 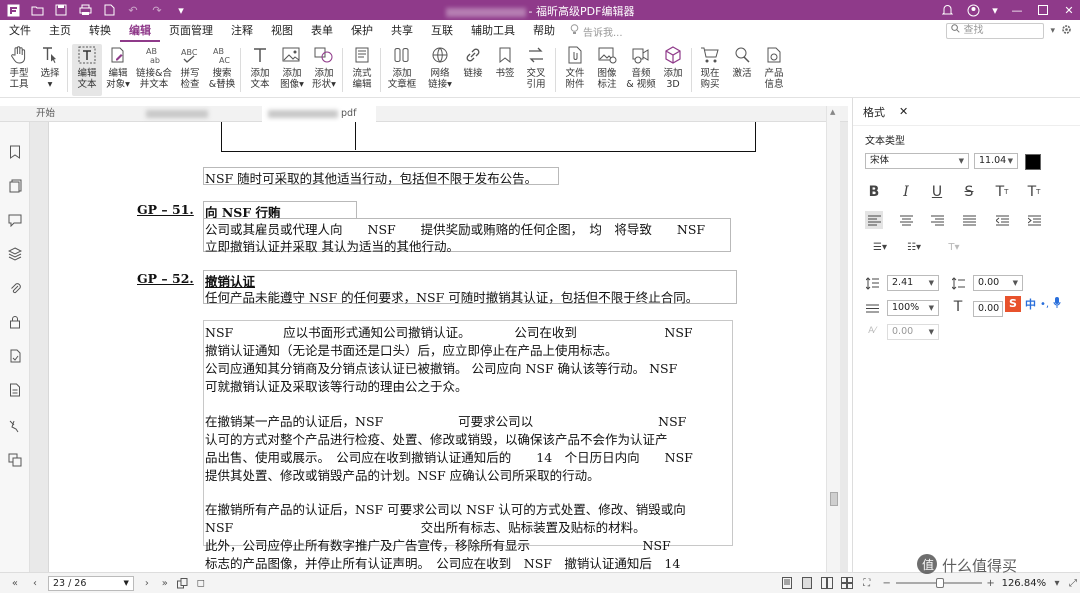 I want to click on search-replace-button: AB AC 搜索 &替换, so click(x=222, y=67).